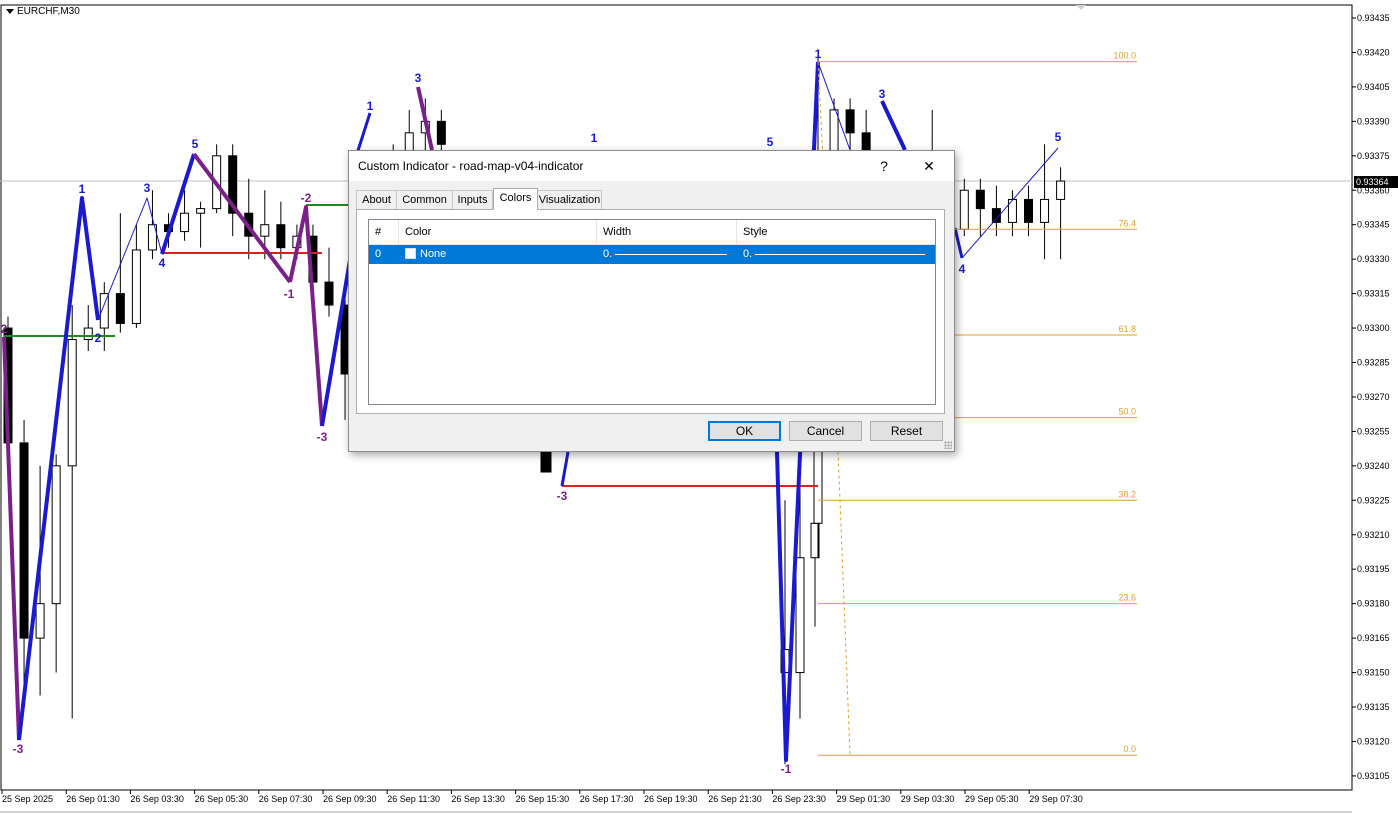 The image size is (1398, 815). I want to click on time-axis-label: 26 Sep 23:30, so click(799, 799).